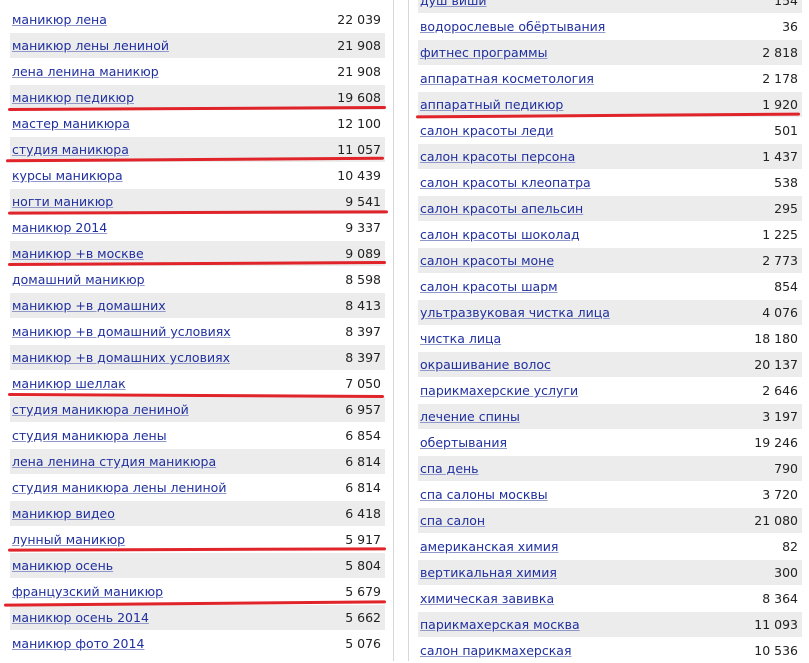 The width and height of the screenshot is (809, 663). I want to click on table-row: салон красоты апельсин 295, so click(610, 208).